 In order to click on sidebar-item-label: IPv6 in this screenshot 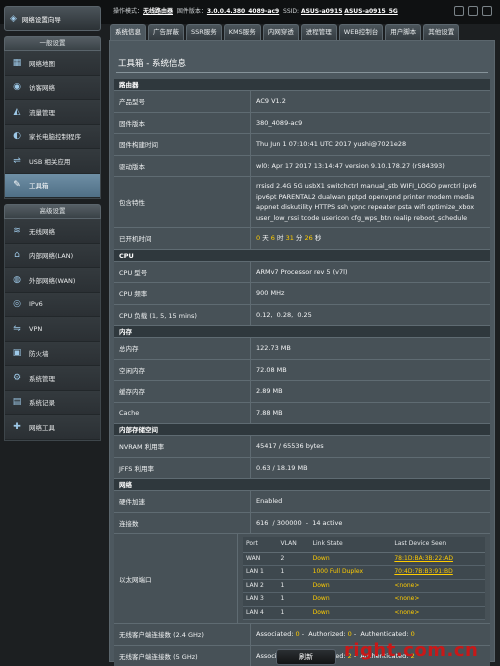, I will do `click(36, 304)`.